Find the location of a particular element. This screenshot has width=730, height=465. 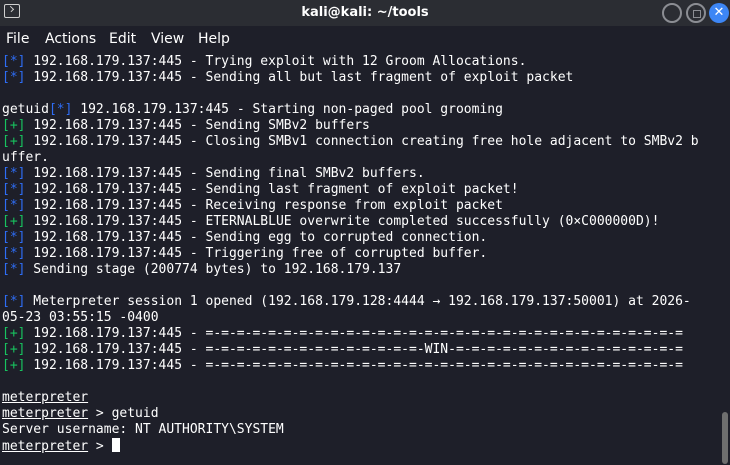

close-button: ✕ is located at coordinates (719, 13).